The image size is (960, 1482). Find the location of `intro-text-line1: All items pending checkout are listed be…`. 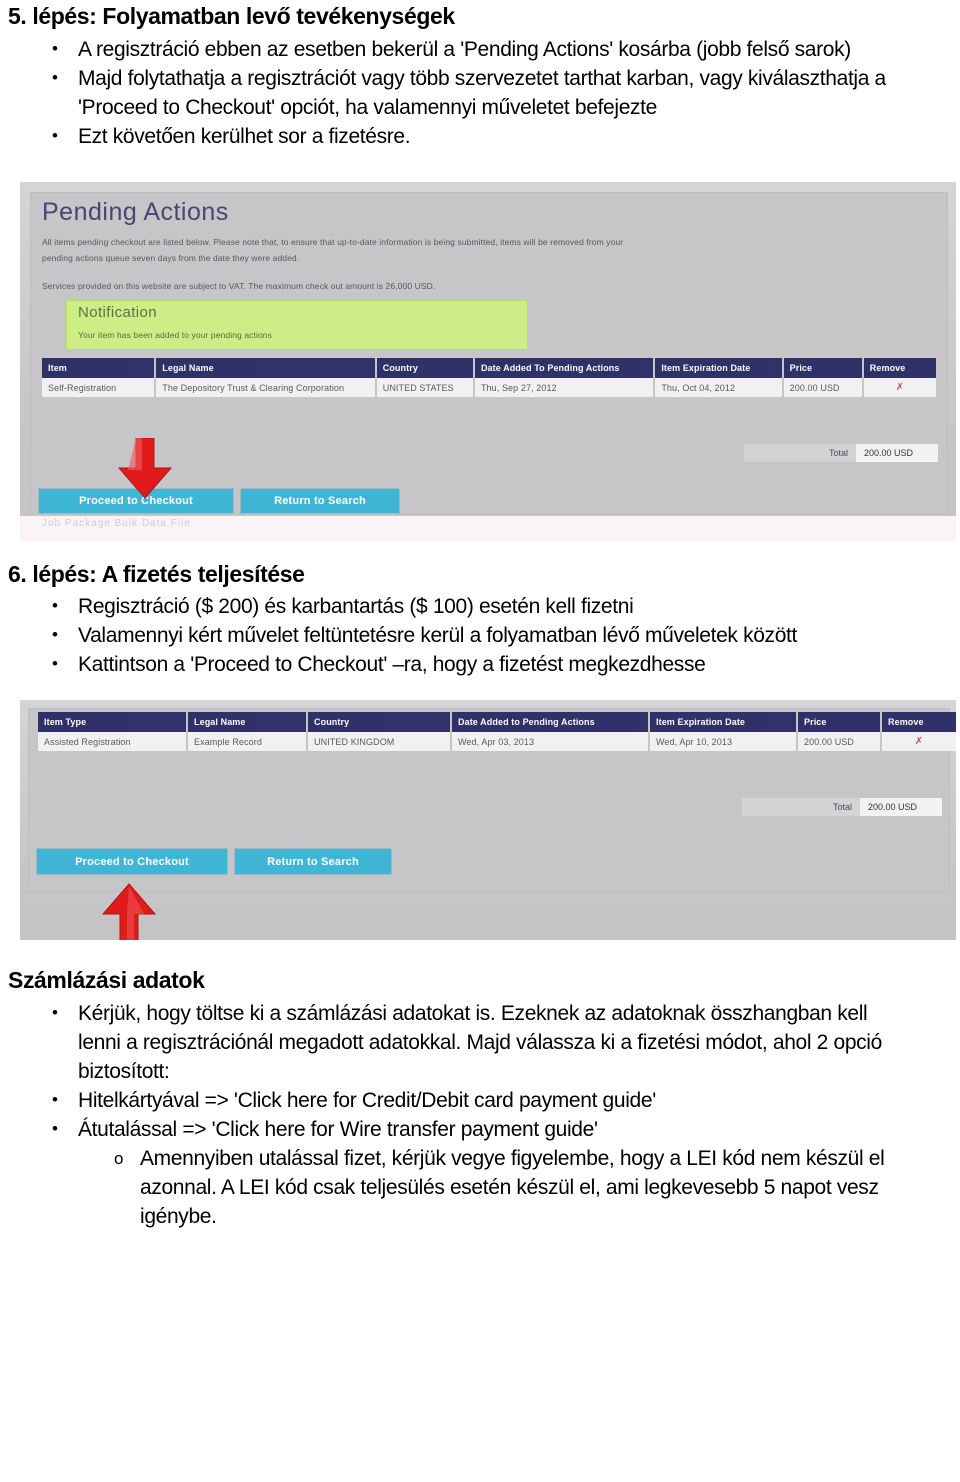

intro-text-line1: All items pending checkout are listed be… is located at coordinates (333, 242).